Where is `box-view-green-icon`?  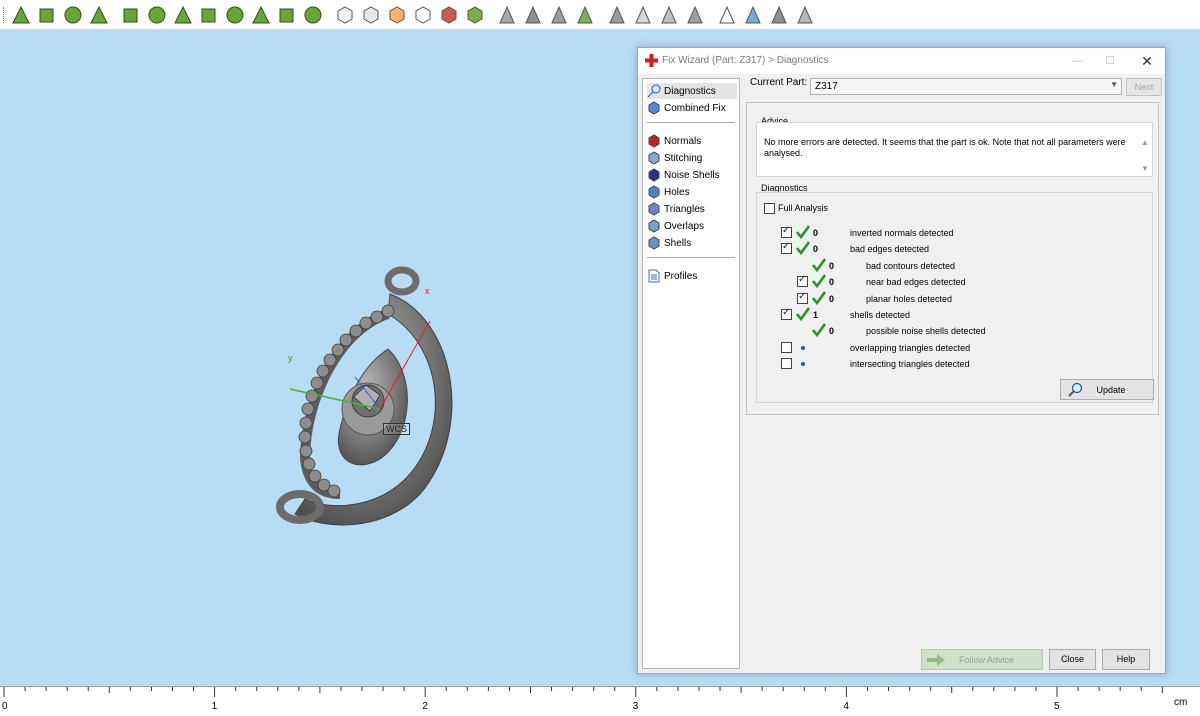 box-view-green-icon is located at coordinates (475, 15).